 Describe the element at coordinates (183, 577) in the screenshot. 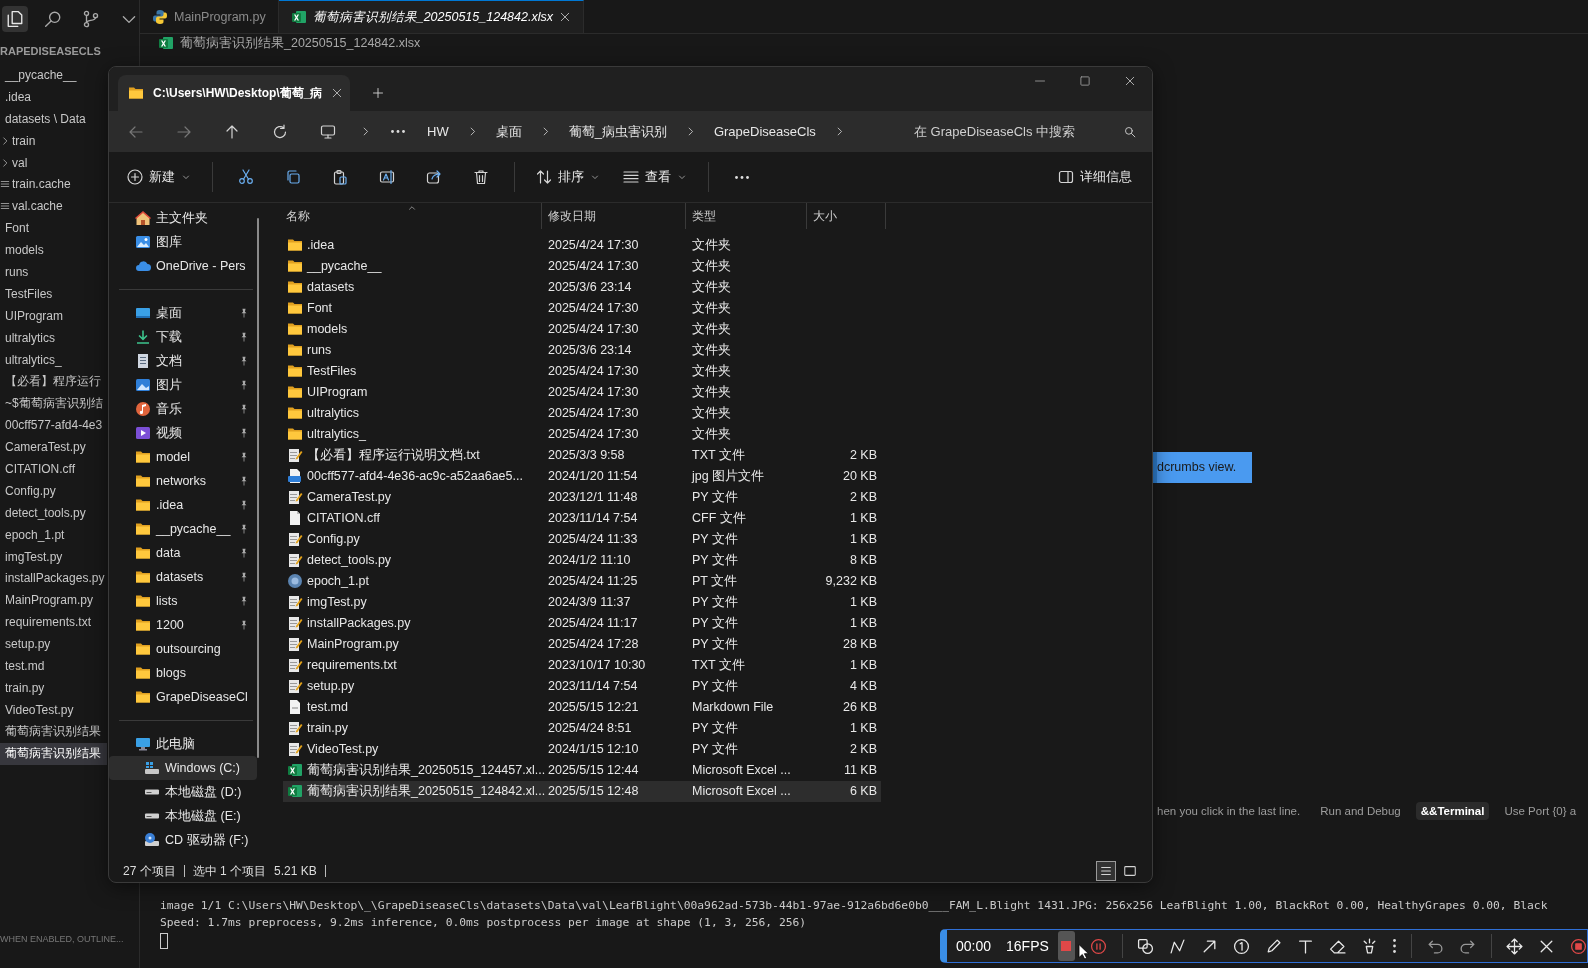

I see `nav-item: datasets` at that location.